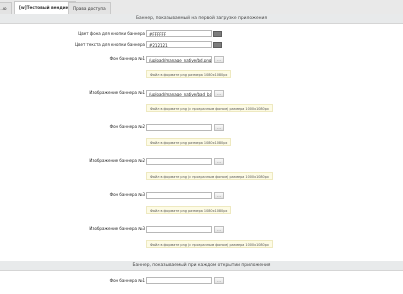 This screenshot has height=294, width=403. What do you see at coordinates (179, 44) in the screenshot?
I see `btn-text-color-input: #212121` at bounding box center [179, 44].